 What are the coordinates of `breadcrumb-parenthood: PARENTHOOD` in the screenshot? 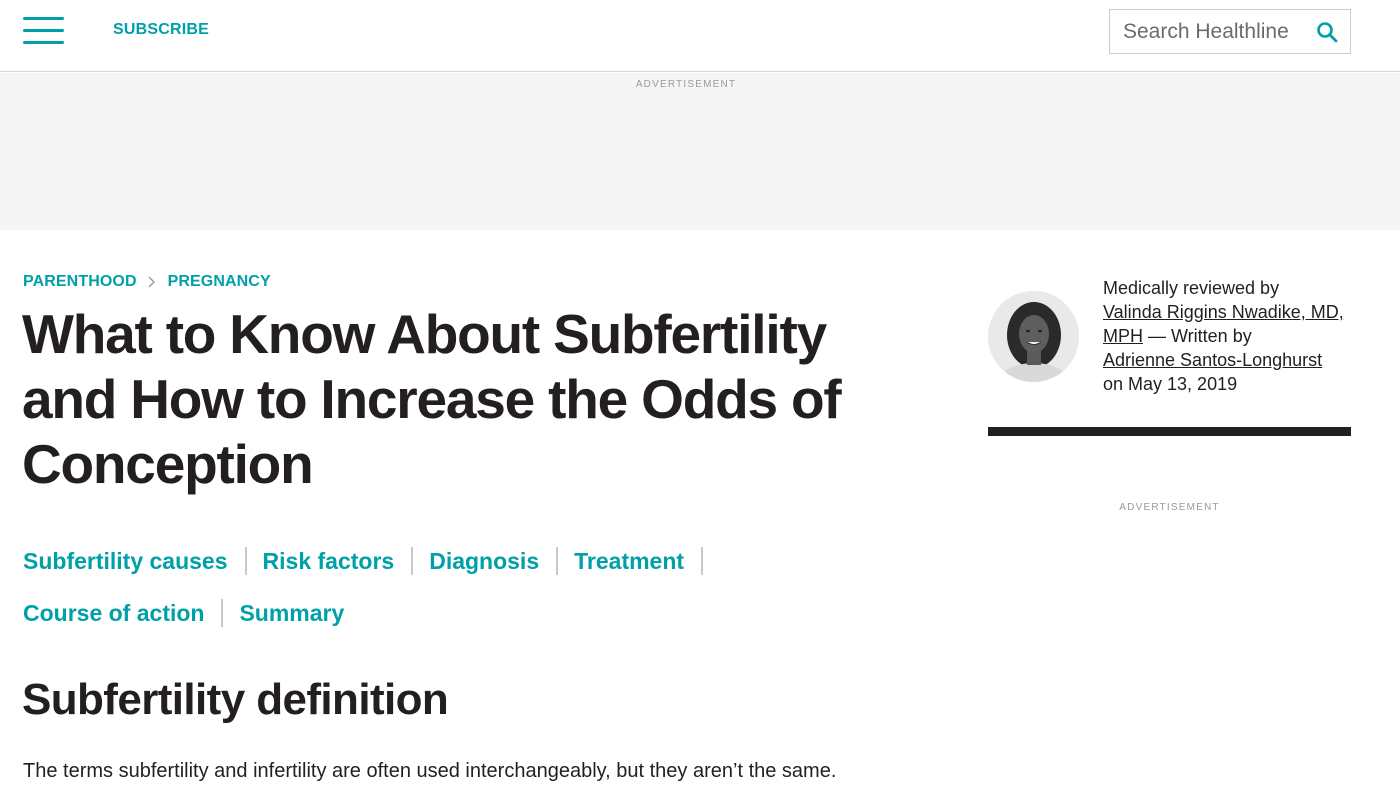 It's located at (80, 282).